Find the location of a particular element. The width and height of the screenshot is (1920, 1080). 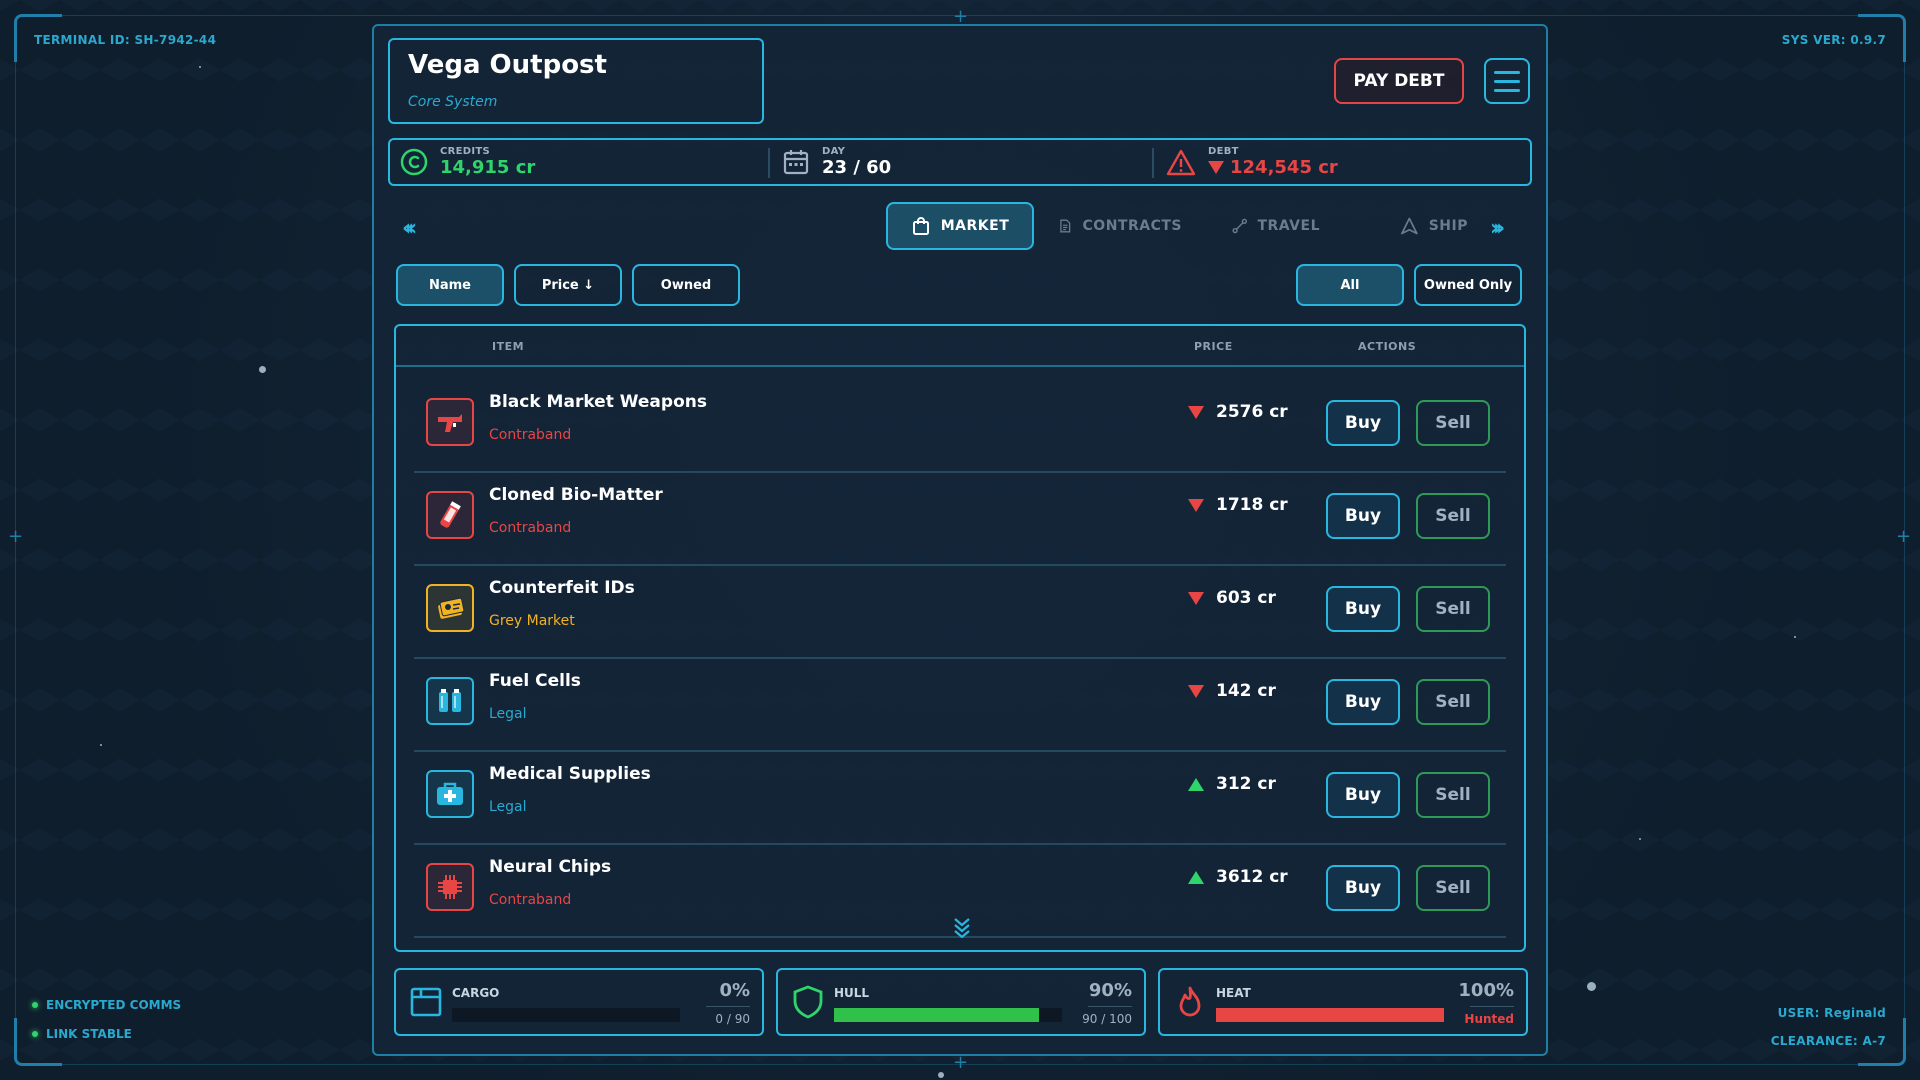

calendar-icon is located at coordinates (796, 162).